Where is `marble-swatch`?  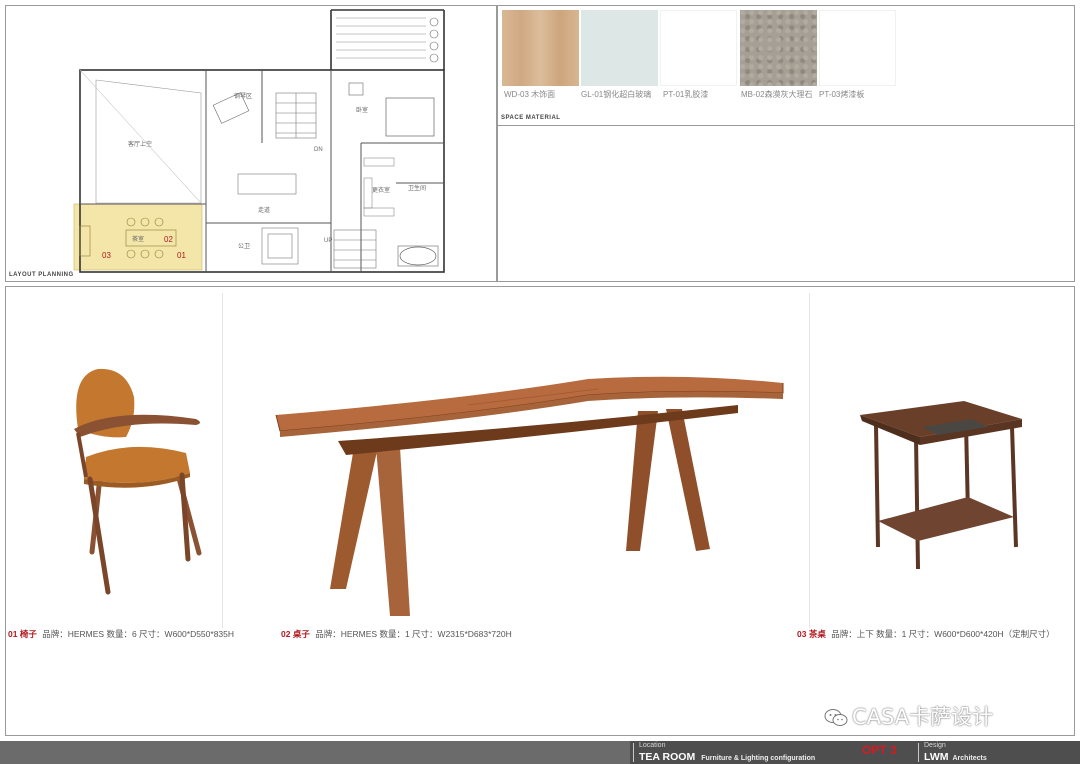 marble-swatch is located at coordinates (778, 48).